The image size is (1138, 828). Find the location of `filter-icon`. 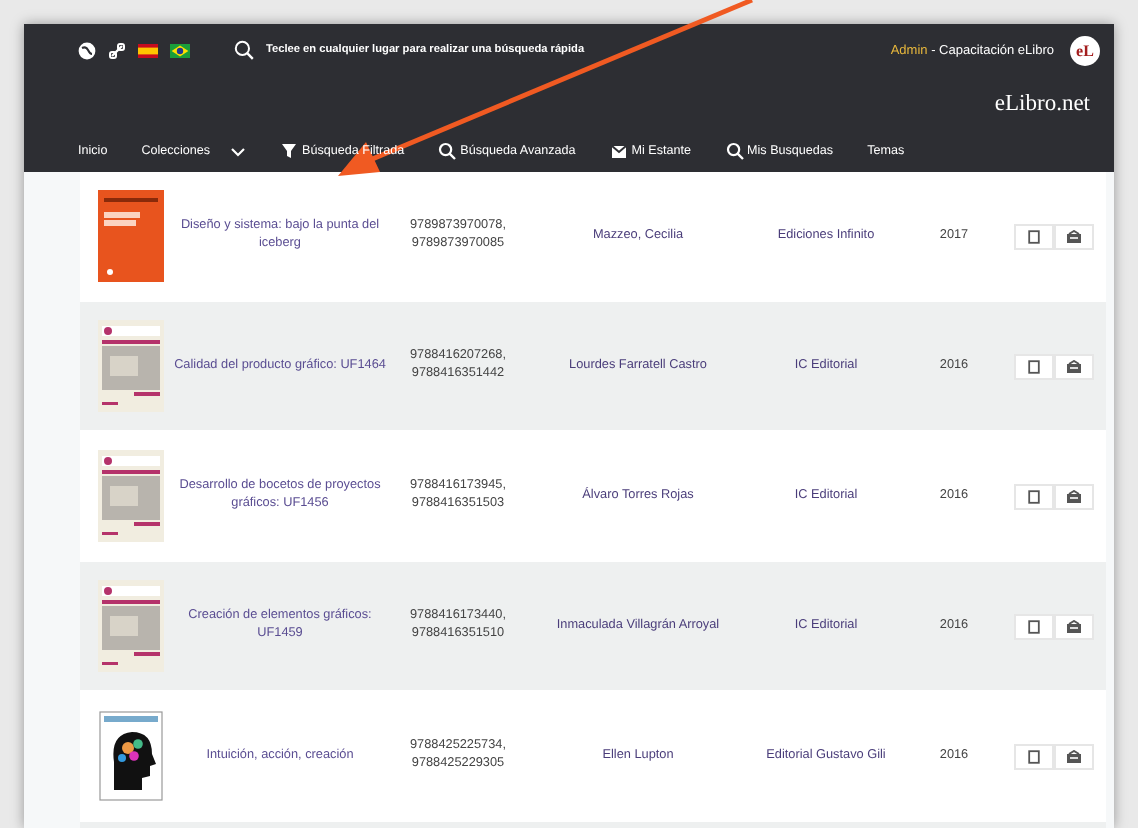

filter-icon is located at coordinates (289, 151).